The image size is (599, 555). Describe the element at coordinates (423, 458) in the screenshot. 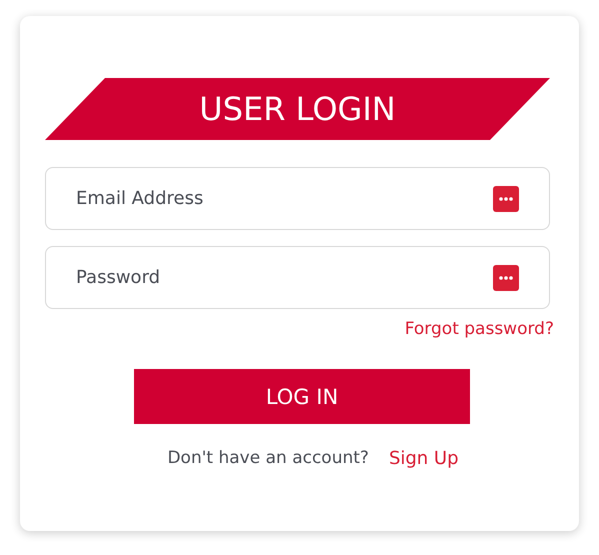

I see `sign-up-link: Sign Up` at that location.